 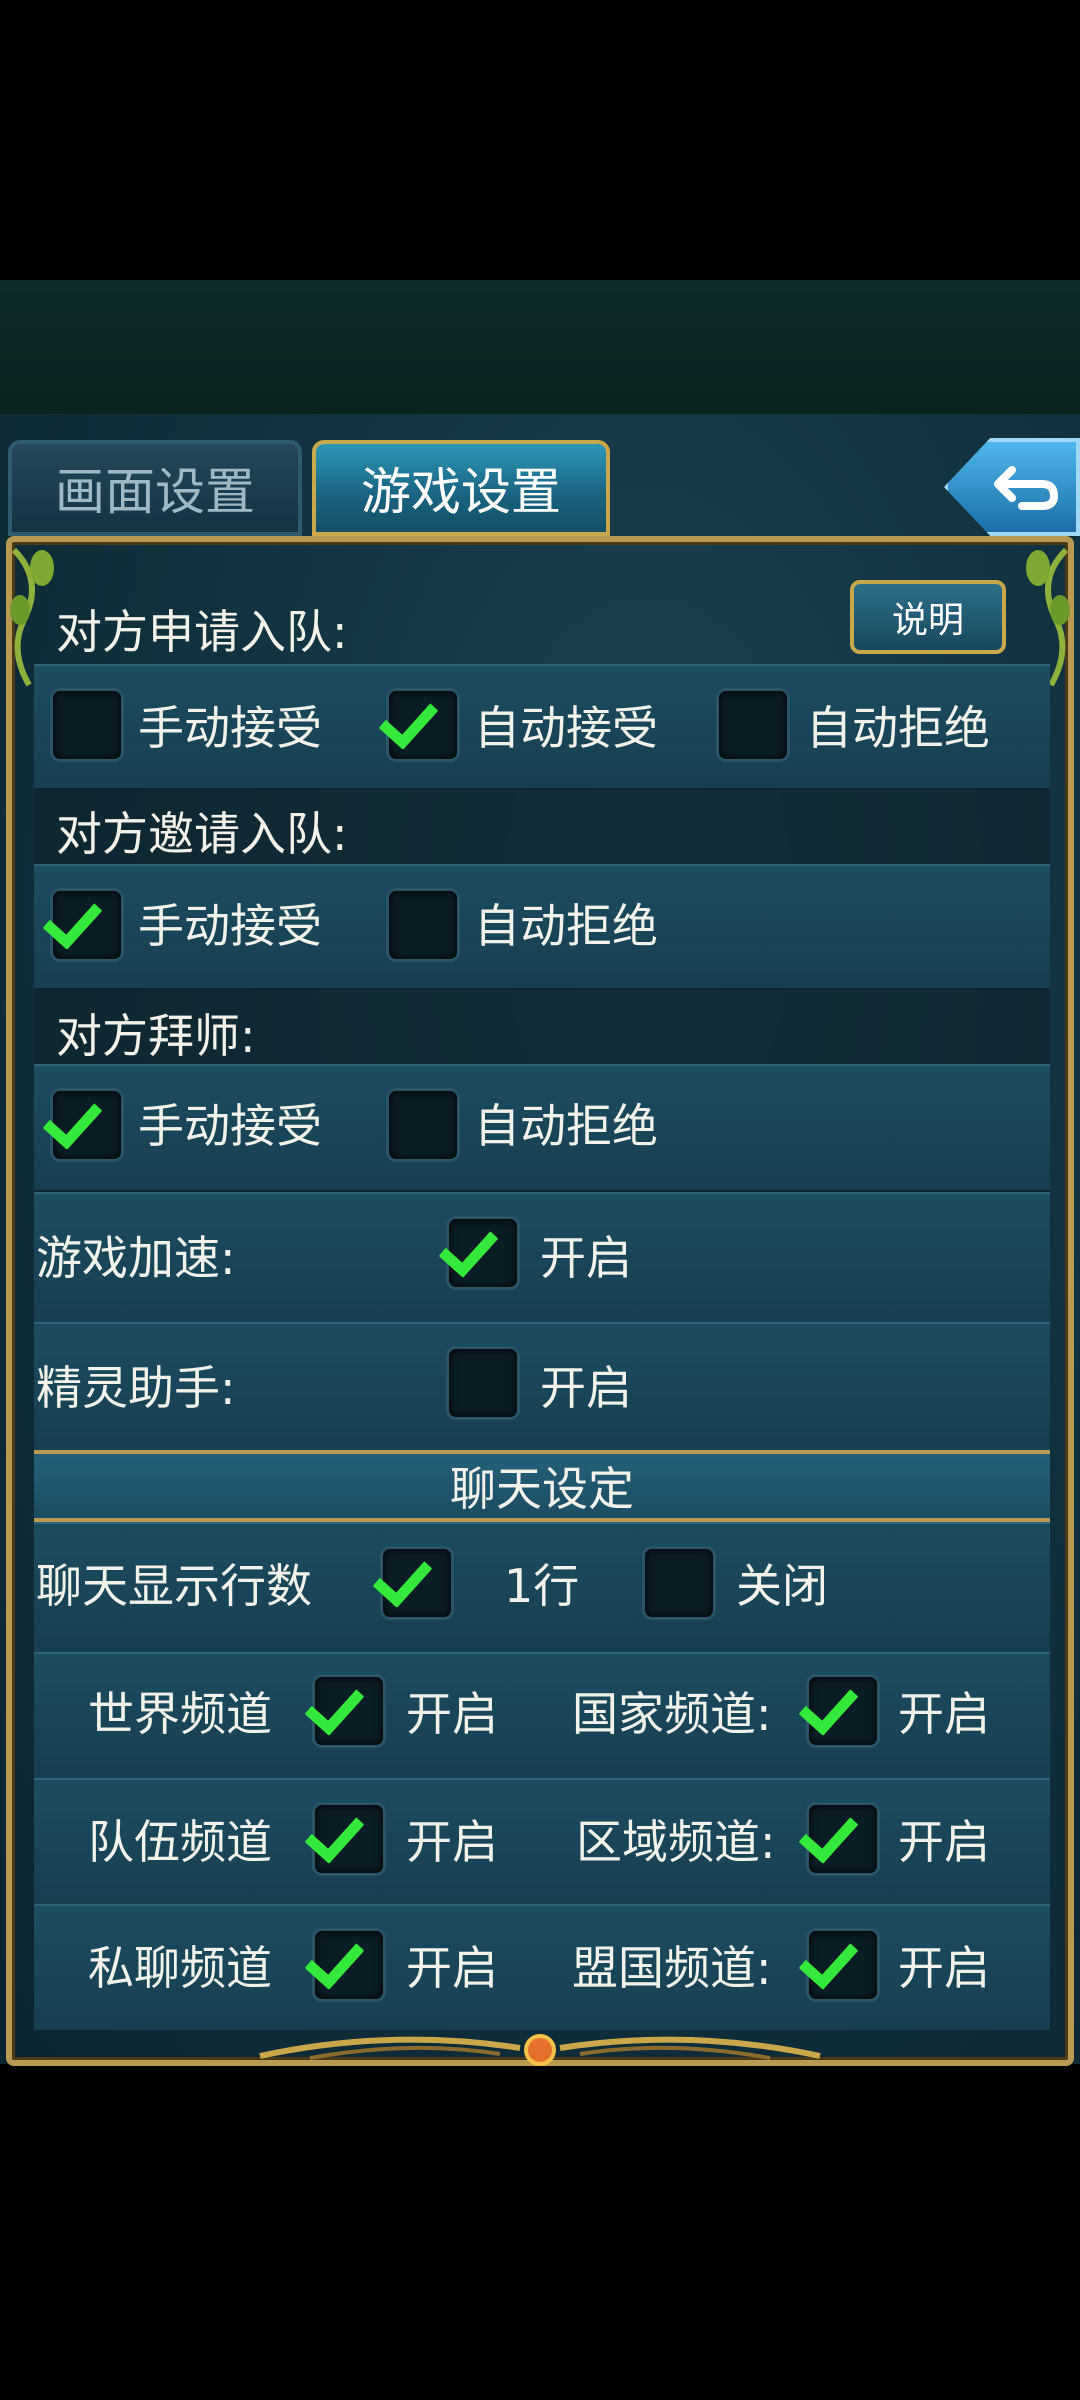 What do you see at coordinates (155, 488) in the screenshot?
I see `tab-display-settings: 画面设置` at bounding box center [155, 488].